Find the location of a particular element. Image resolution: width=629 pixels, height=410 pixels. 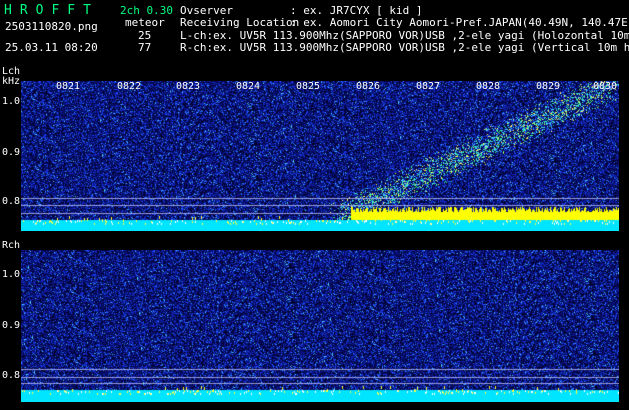

time-label: 0823 is located at coordinates (188, 86).